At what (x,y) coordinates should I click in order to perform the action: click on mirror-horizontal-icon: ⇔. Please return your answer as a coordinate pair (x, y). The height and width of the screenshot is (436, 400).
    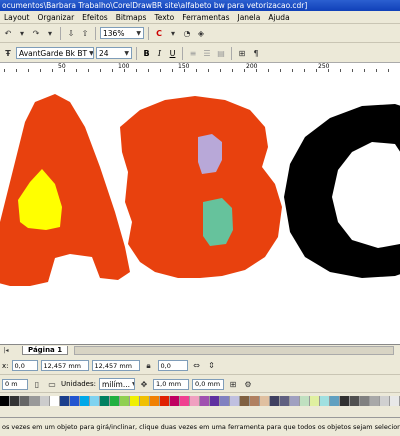
    Looking at the image, I should click on (197, 365).